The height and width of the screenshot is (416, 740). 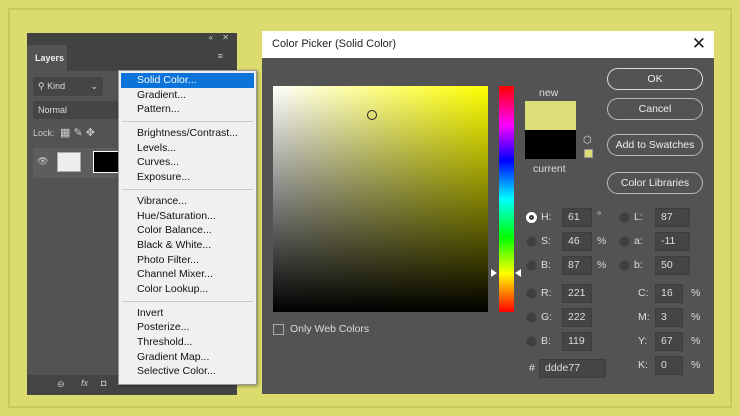 What do you see at coordinates (588, 153) in the screenshot?
I see `web-safe-swatch` at bounding box center [588, 153].